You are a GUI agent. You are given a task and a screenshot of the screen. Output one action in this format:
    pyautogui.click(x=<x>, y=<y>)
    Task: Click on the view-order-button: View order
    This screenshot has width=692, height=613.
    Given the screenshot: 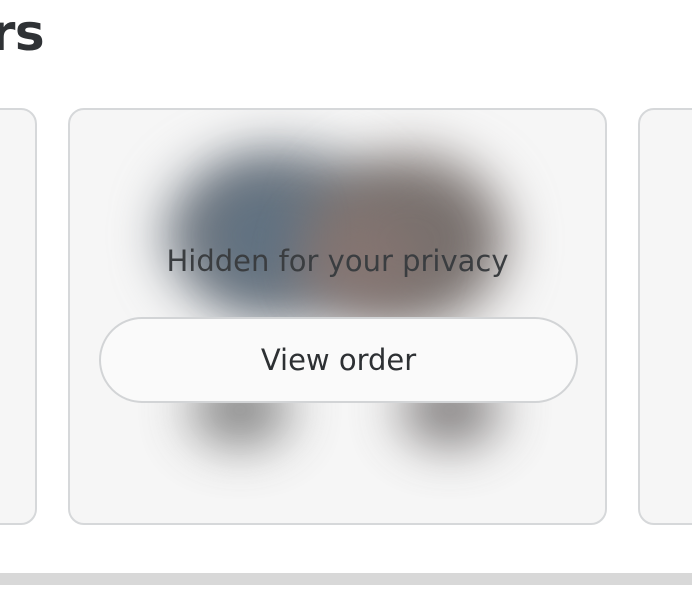 What is the action you would take?
    pyautogui.click(x=338, y=360)
    